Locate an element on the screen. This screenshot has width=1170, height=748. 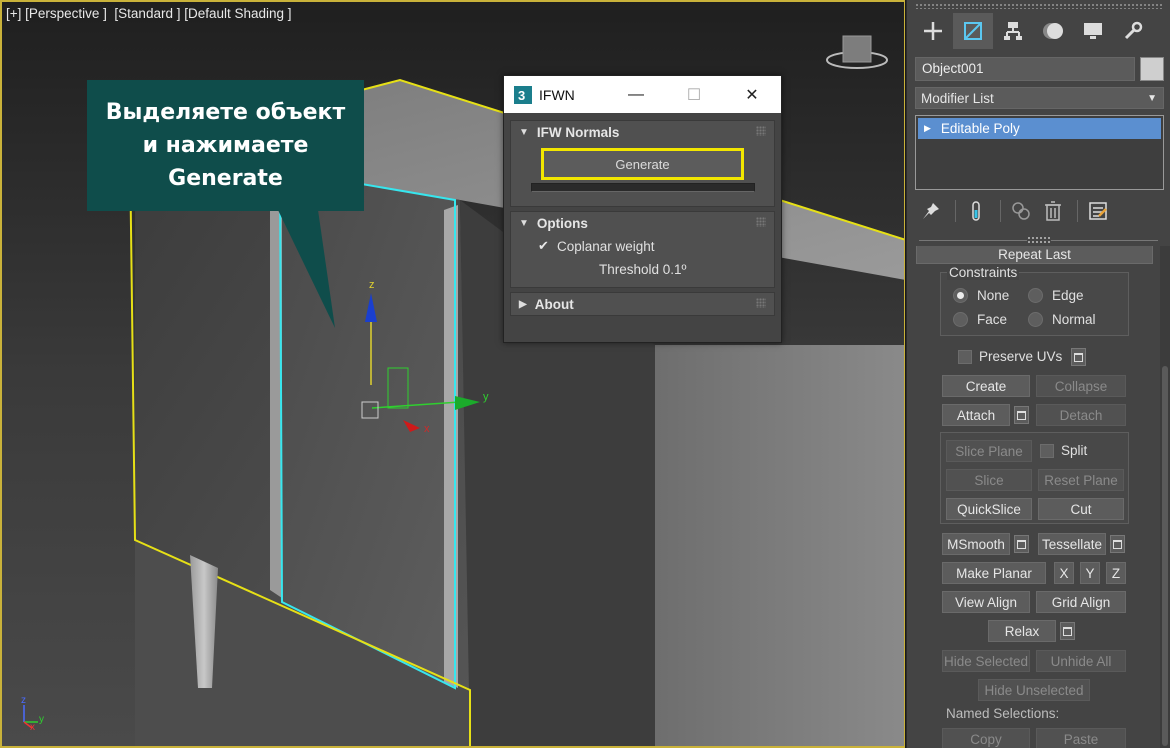
paste-button: Paste is located at coordinates (1081, 738).